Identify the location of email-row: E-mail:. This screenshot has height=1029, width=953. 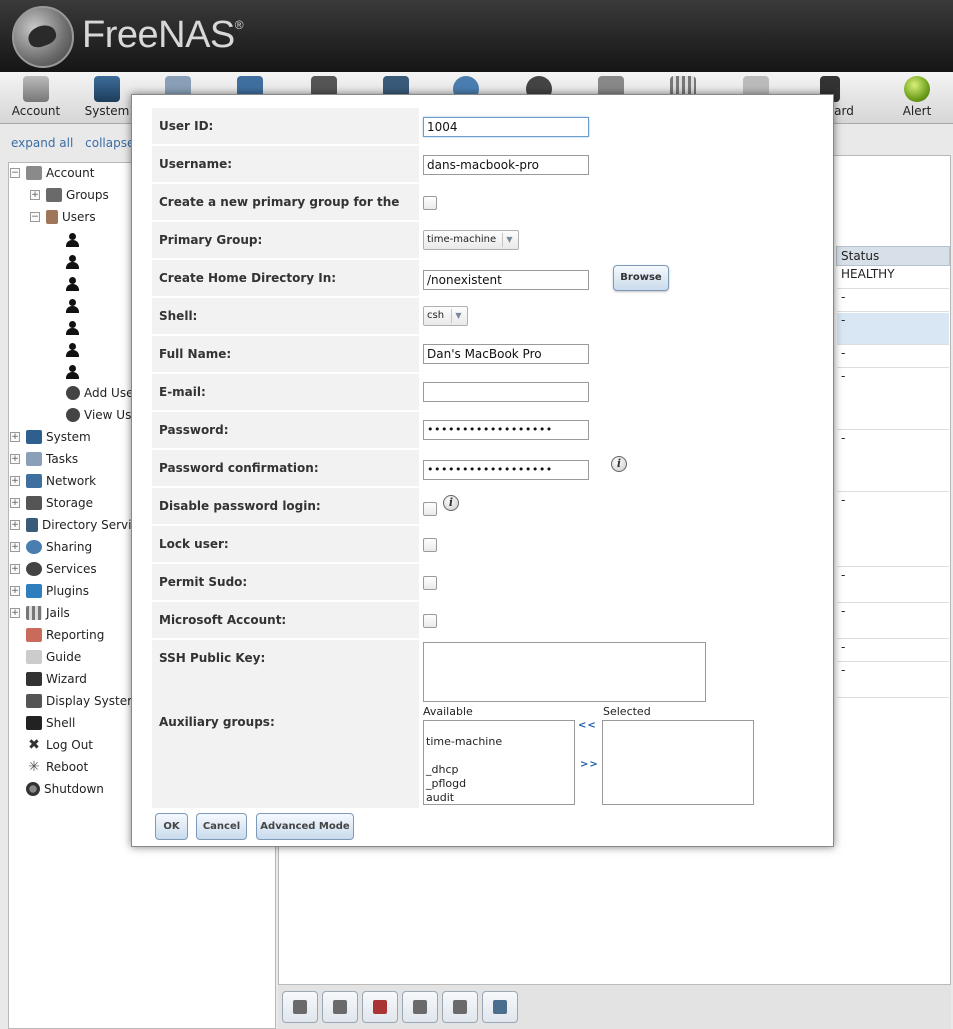
(483, 392).